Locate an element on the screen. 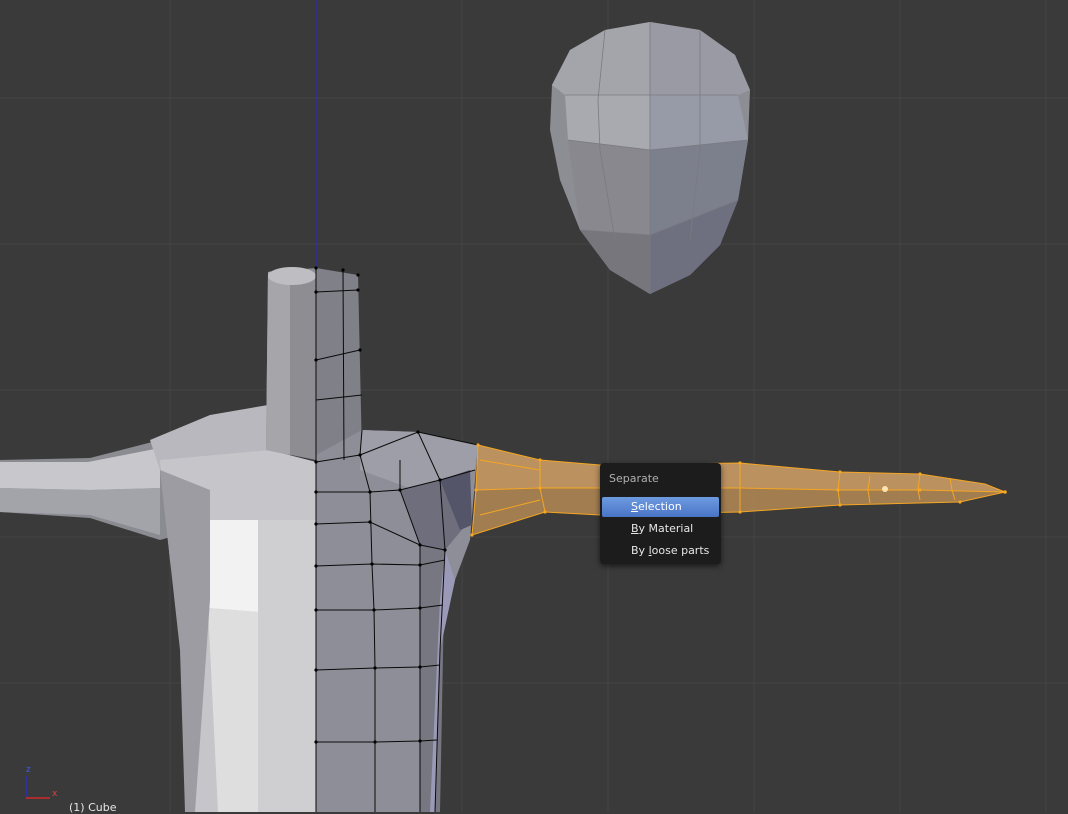  axis-gizmo-icon: z x is located at coordinates (41, 782).